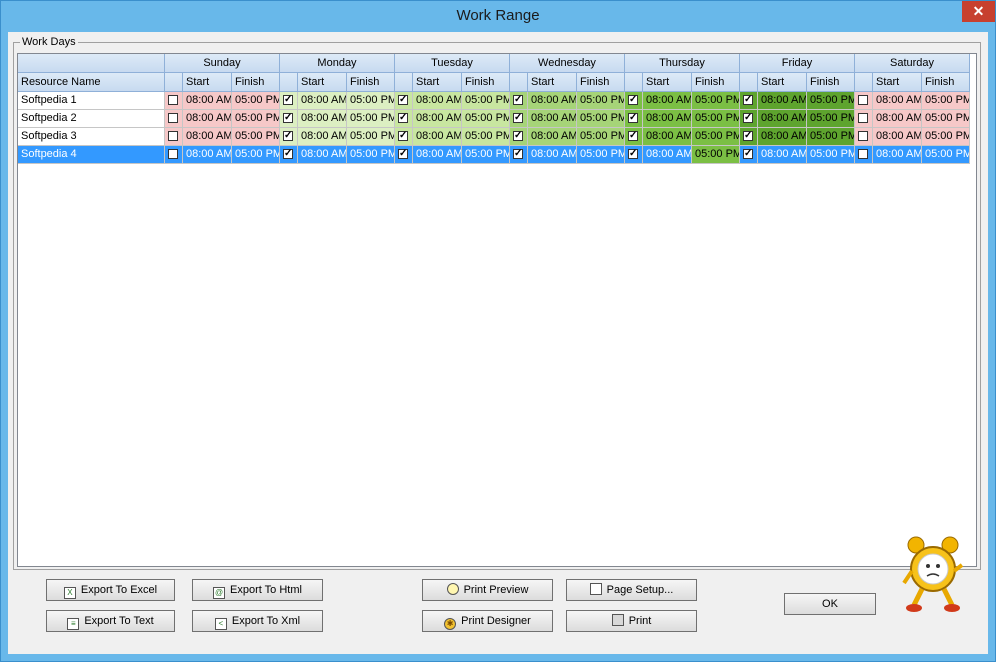  I want to click on day-header-wednesday: Wednesday, so click(567, 63).